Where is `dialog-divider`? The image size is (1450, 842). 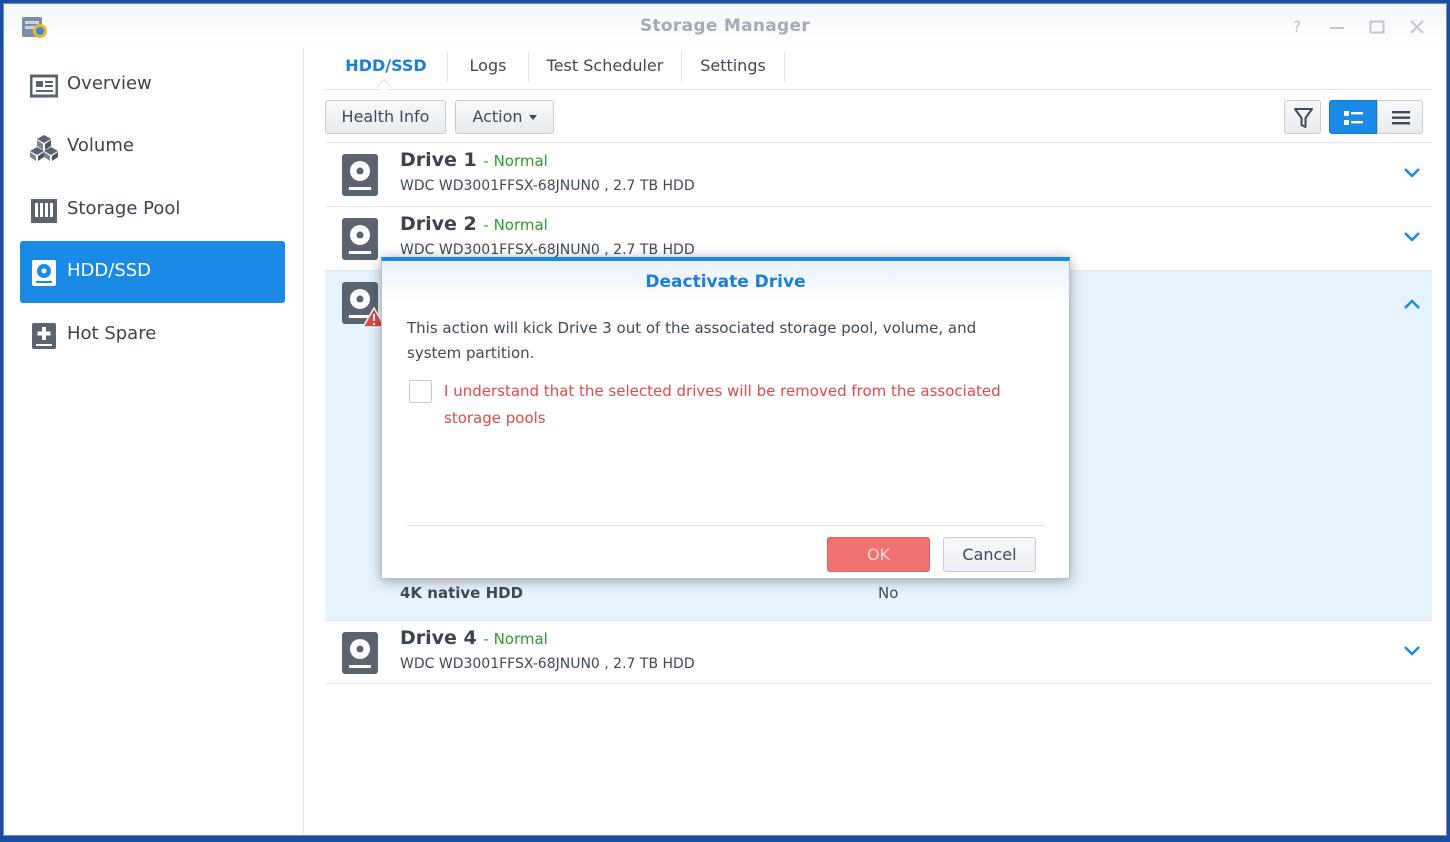
dialog-divider is located at coordinates (725, 525).